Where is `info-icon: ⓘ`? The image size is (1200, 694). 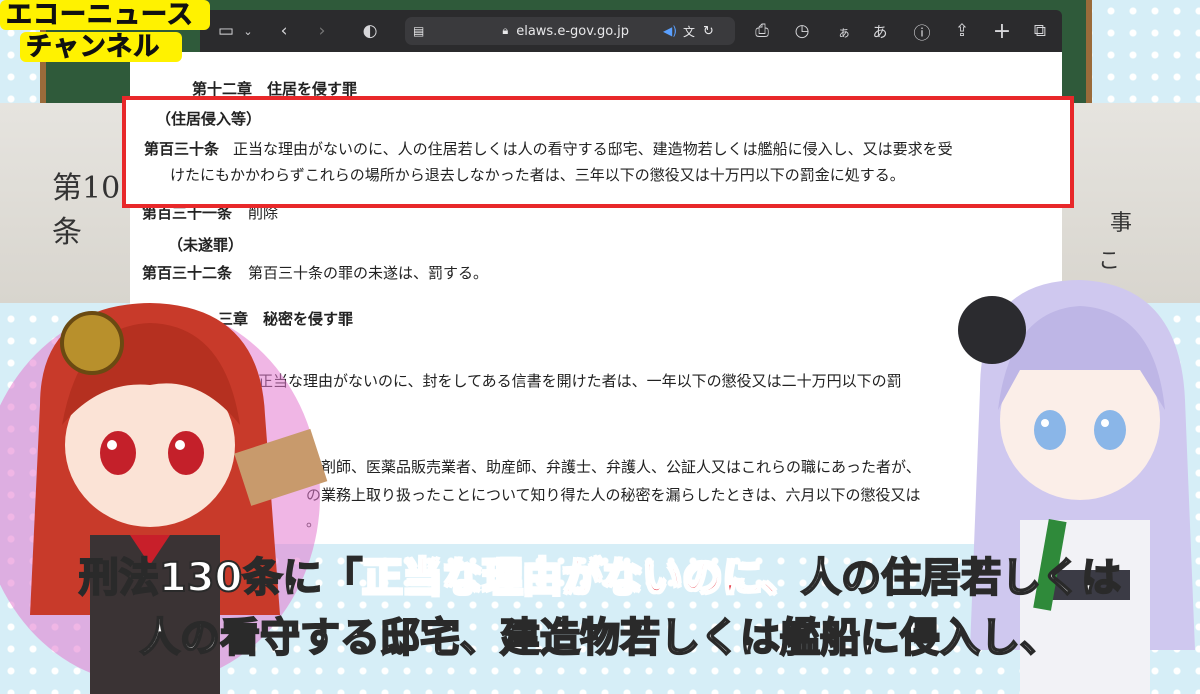 info-icon: ⓘ is located at coordinates (922, 31).